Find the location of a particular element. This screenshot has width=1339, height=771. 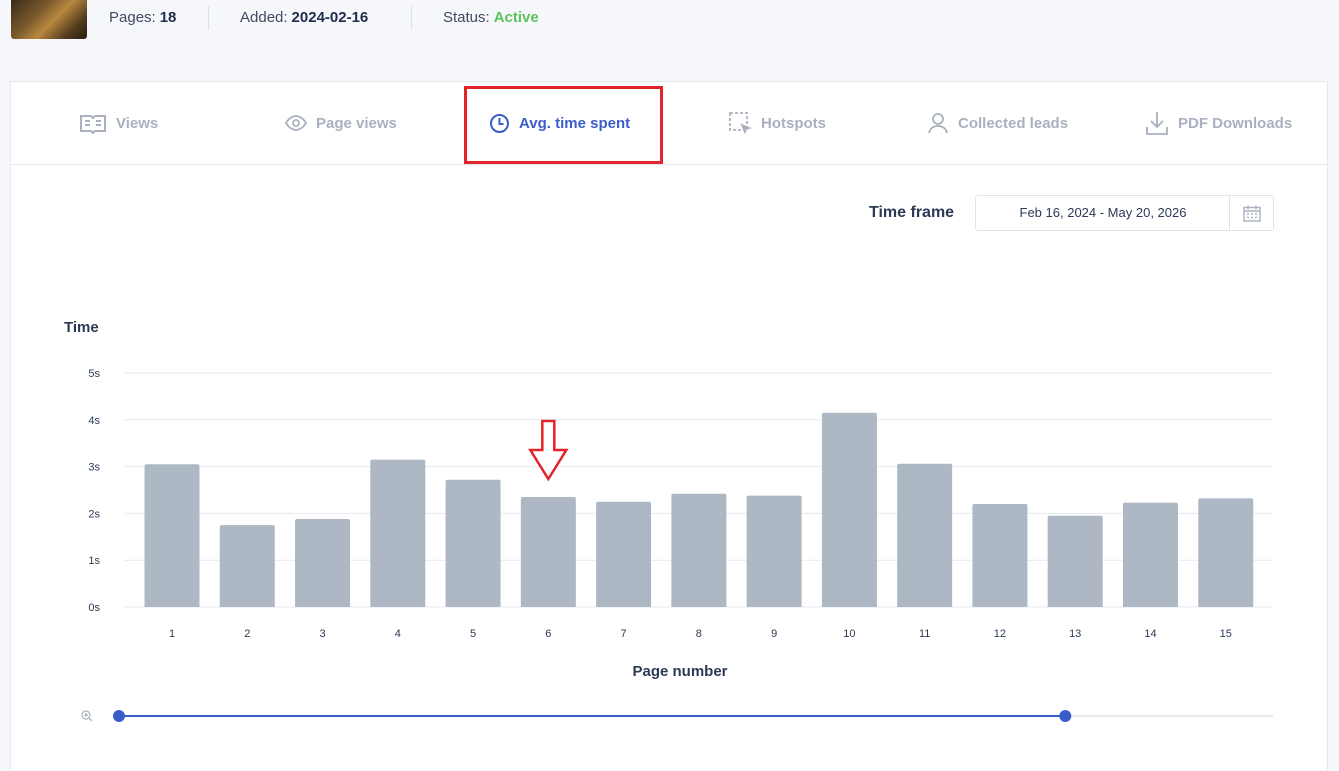

x-tick-label: 1 is located at coordinates (172, 634).